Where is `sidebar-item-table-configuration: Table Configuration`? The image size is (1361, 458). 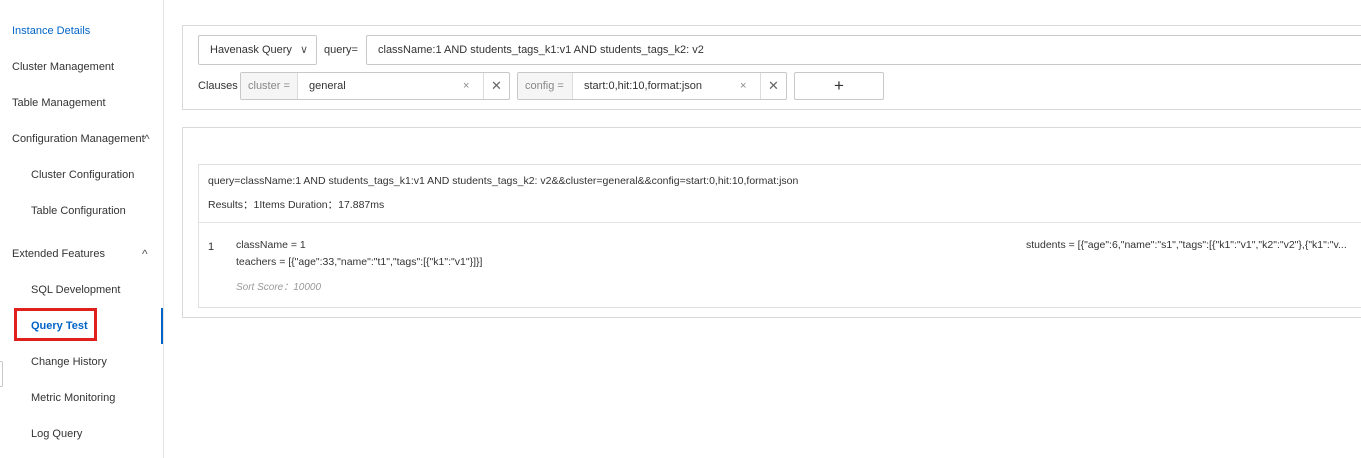
sidebar-item-table-configuration: Table Configuration is located at coordinates (81, 211).